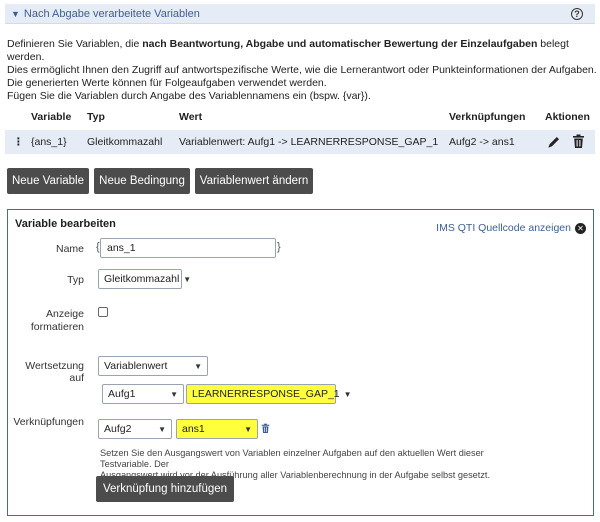 This screenshot has width=600, height=522. What do you see at coordinates (103, 312) in the screenshot?
I see `format-display-checkbox` at bounding box center [103, 312].